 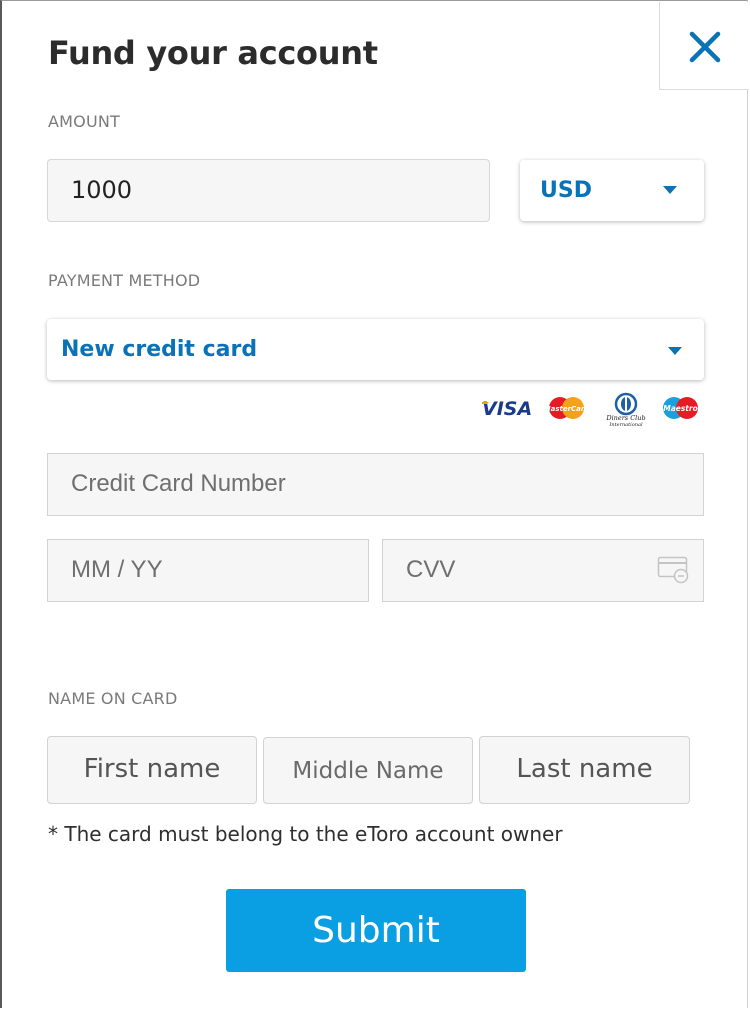 I want to click on mastercard-logo: MasterCard, so click(x=567, y=408).